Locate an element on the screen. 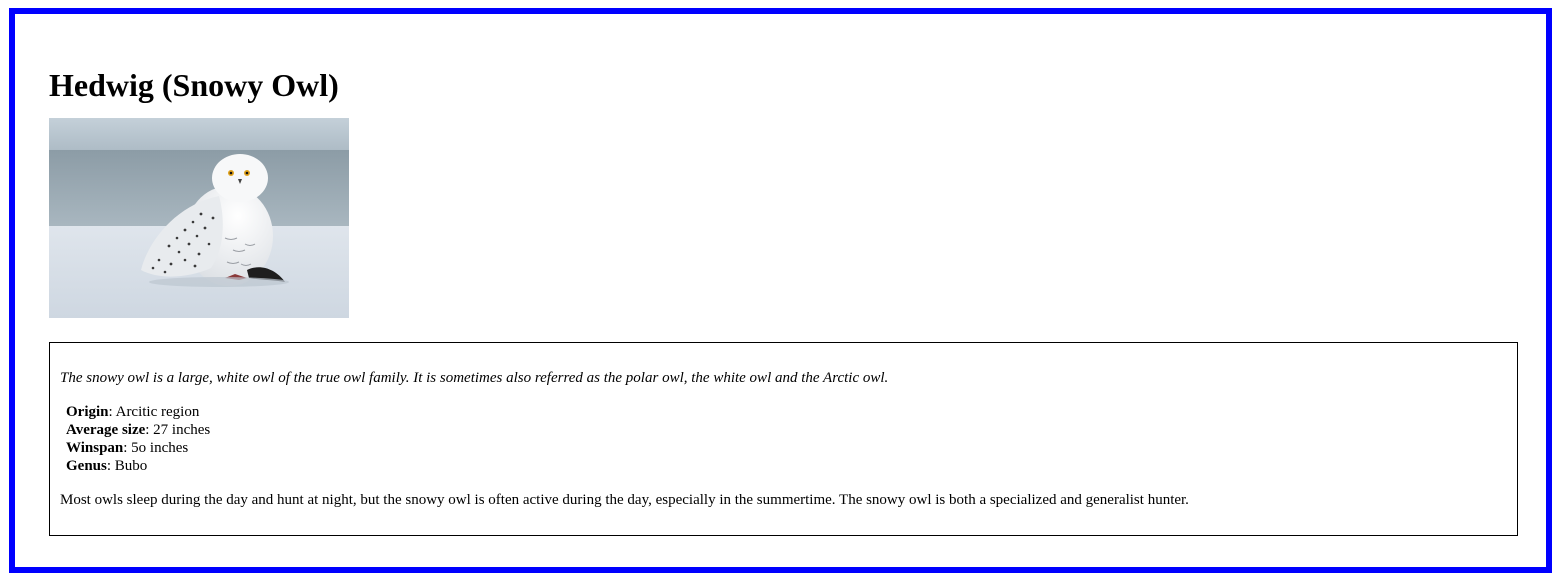 The image size is (1561, 581). fact-wingspan: Winspan: 5o inches is located at coordinates (138, 448).